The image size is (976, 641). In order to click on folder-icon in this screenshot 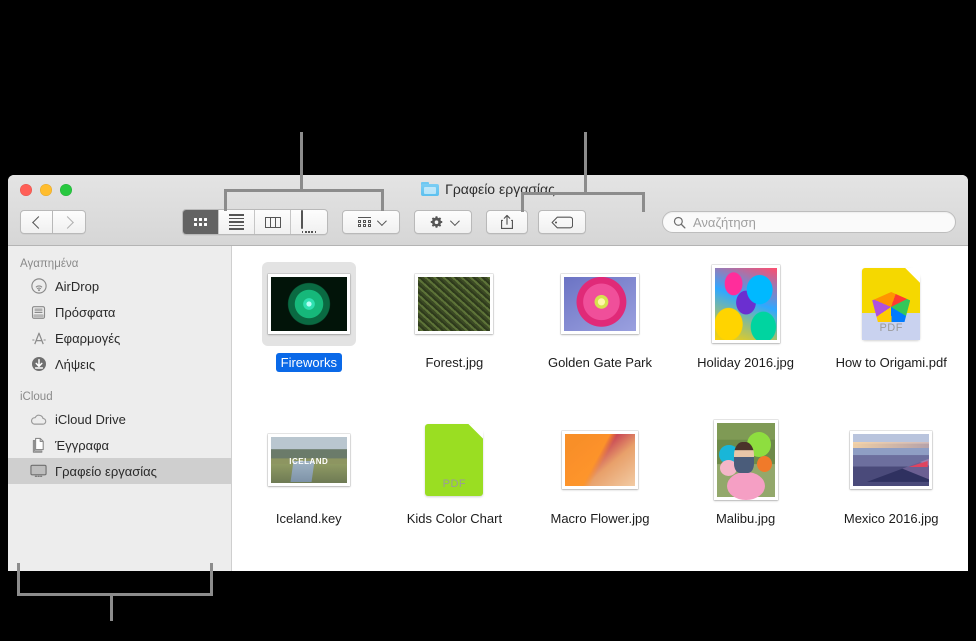, I will do `click(430, 189)`.